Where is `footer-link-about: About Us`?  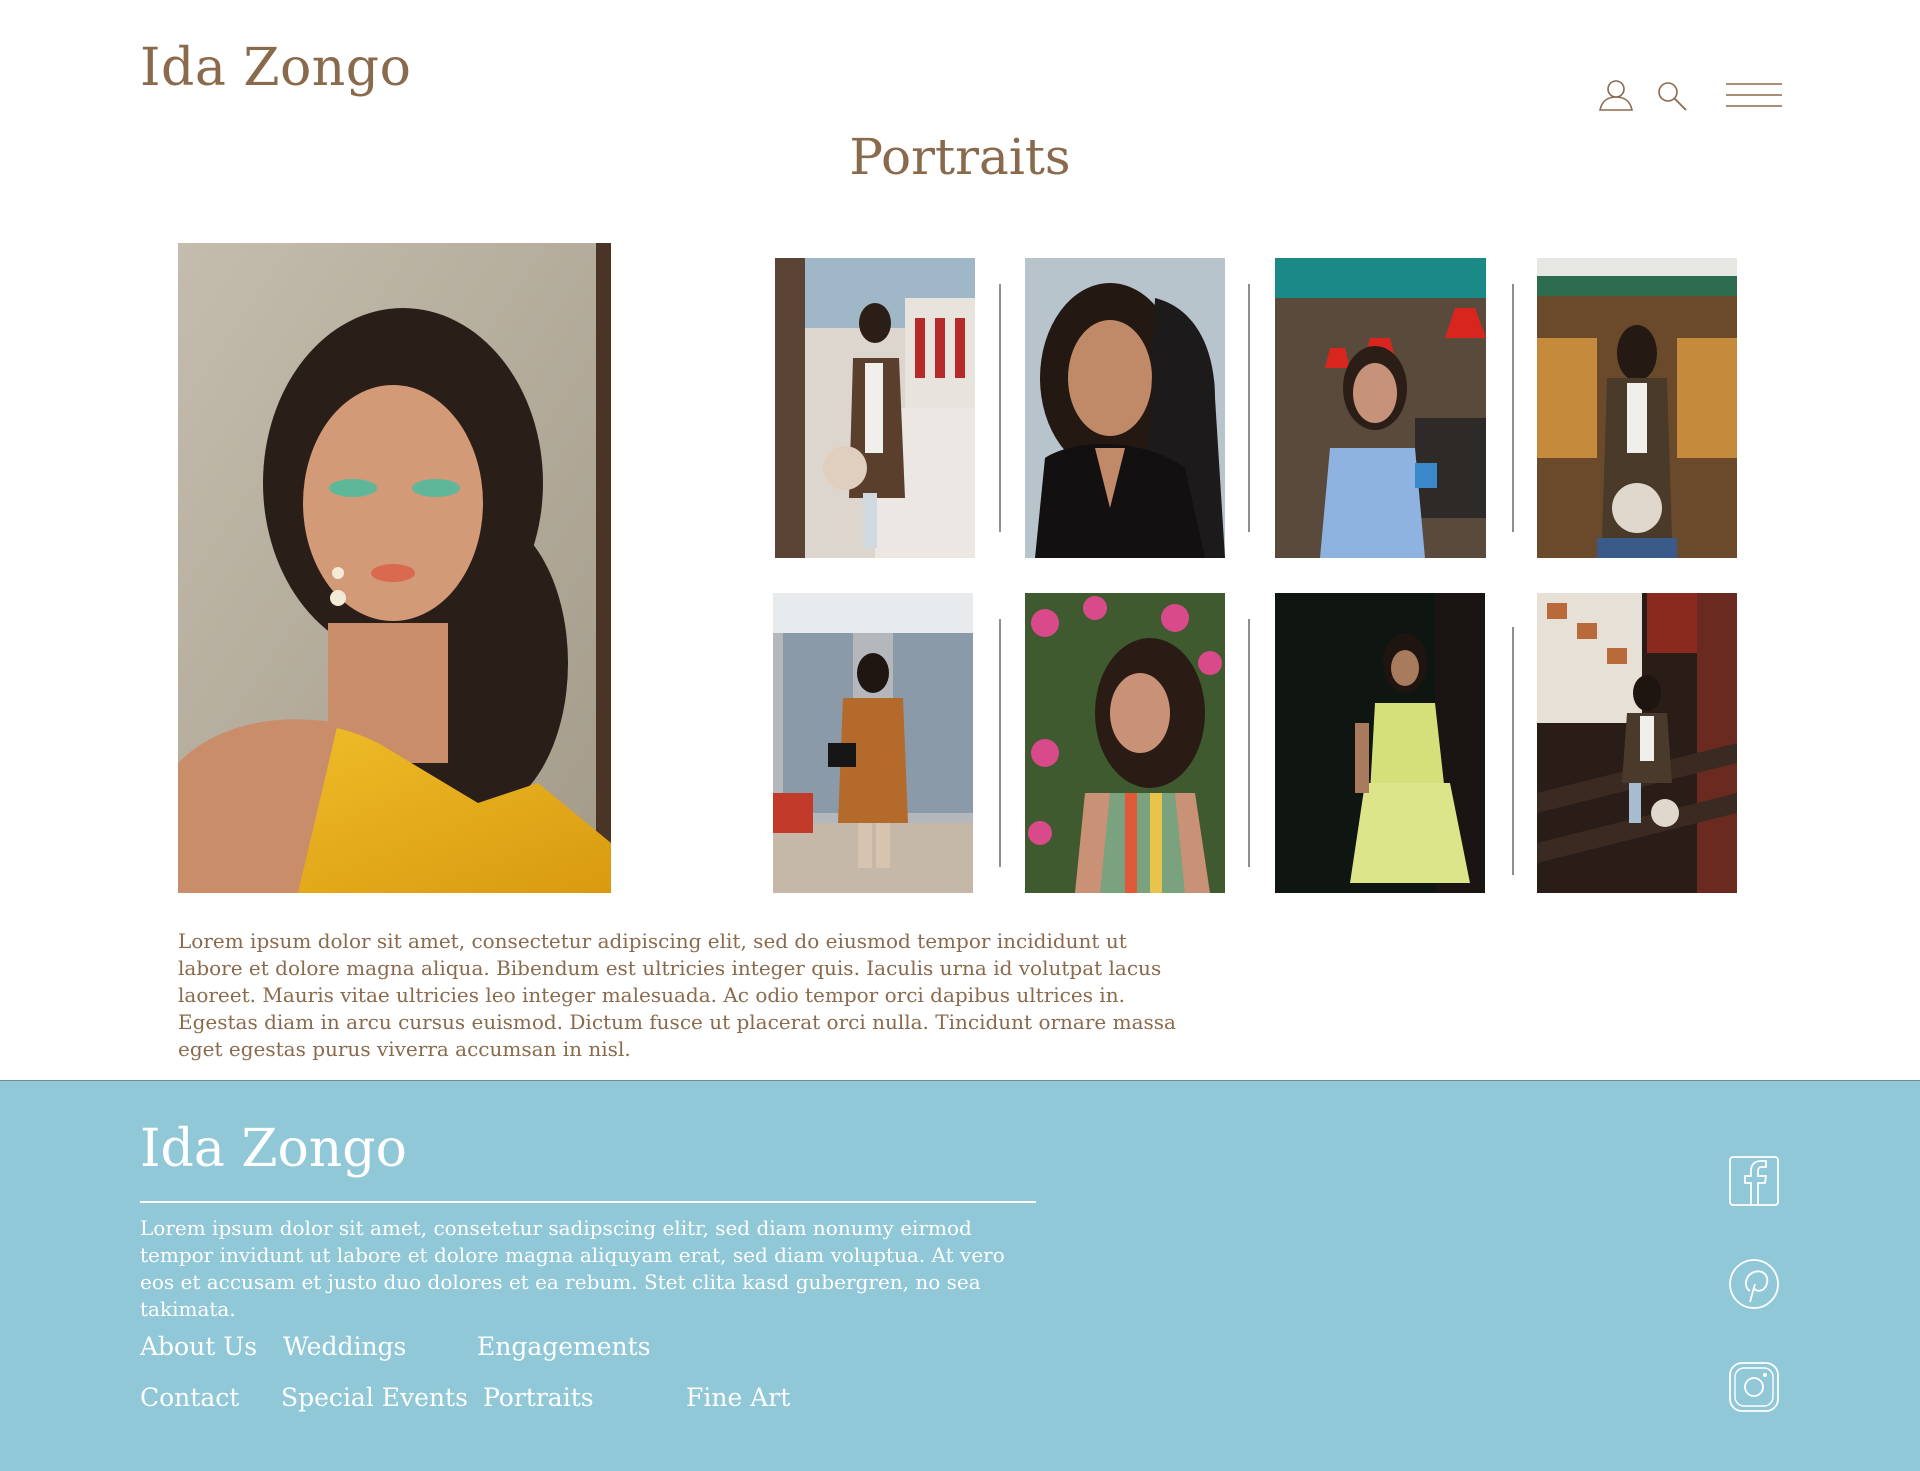
footer-link-about: About Us is located at coordinates (198, 1346).